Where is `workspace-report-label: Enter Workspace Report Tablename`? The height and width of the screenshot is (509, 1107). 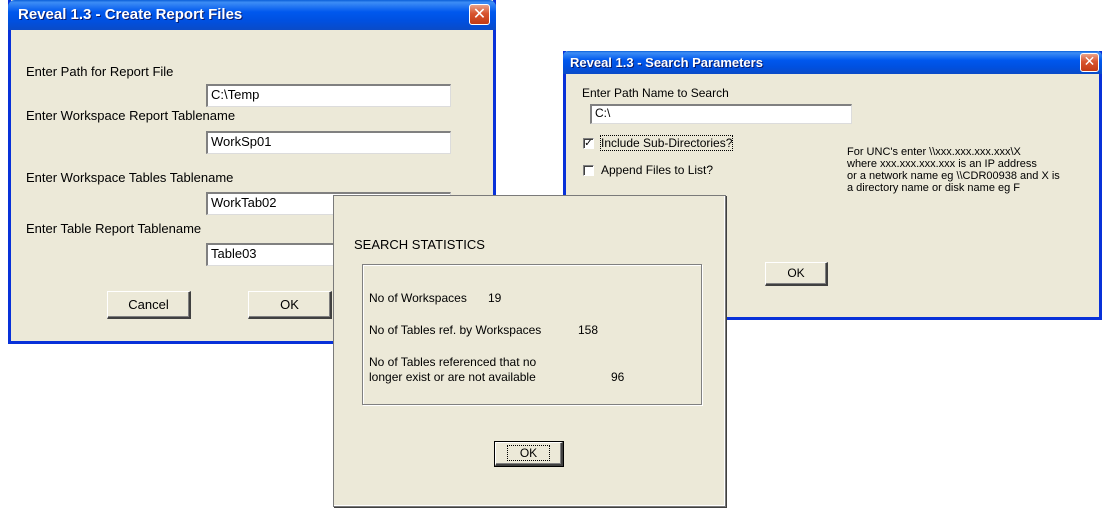 workspace-report-label: Enter Workspace Report Tablename is located at coordinates (131, 115).